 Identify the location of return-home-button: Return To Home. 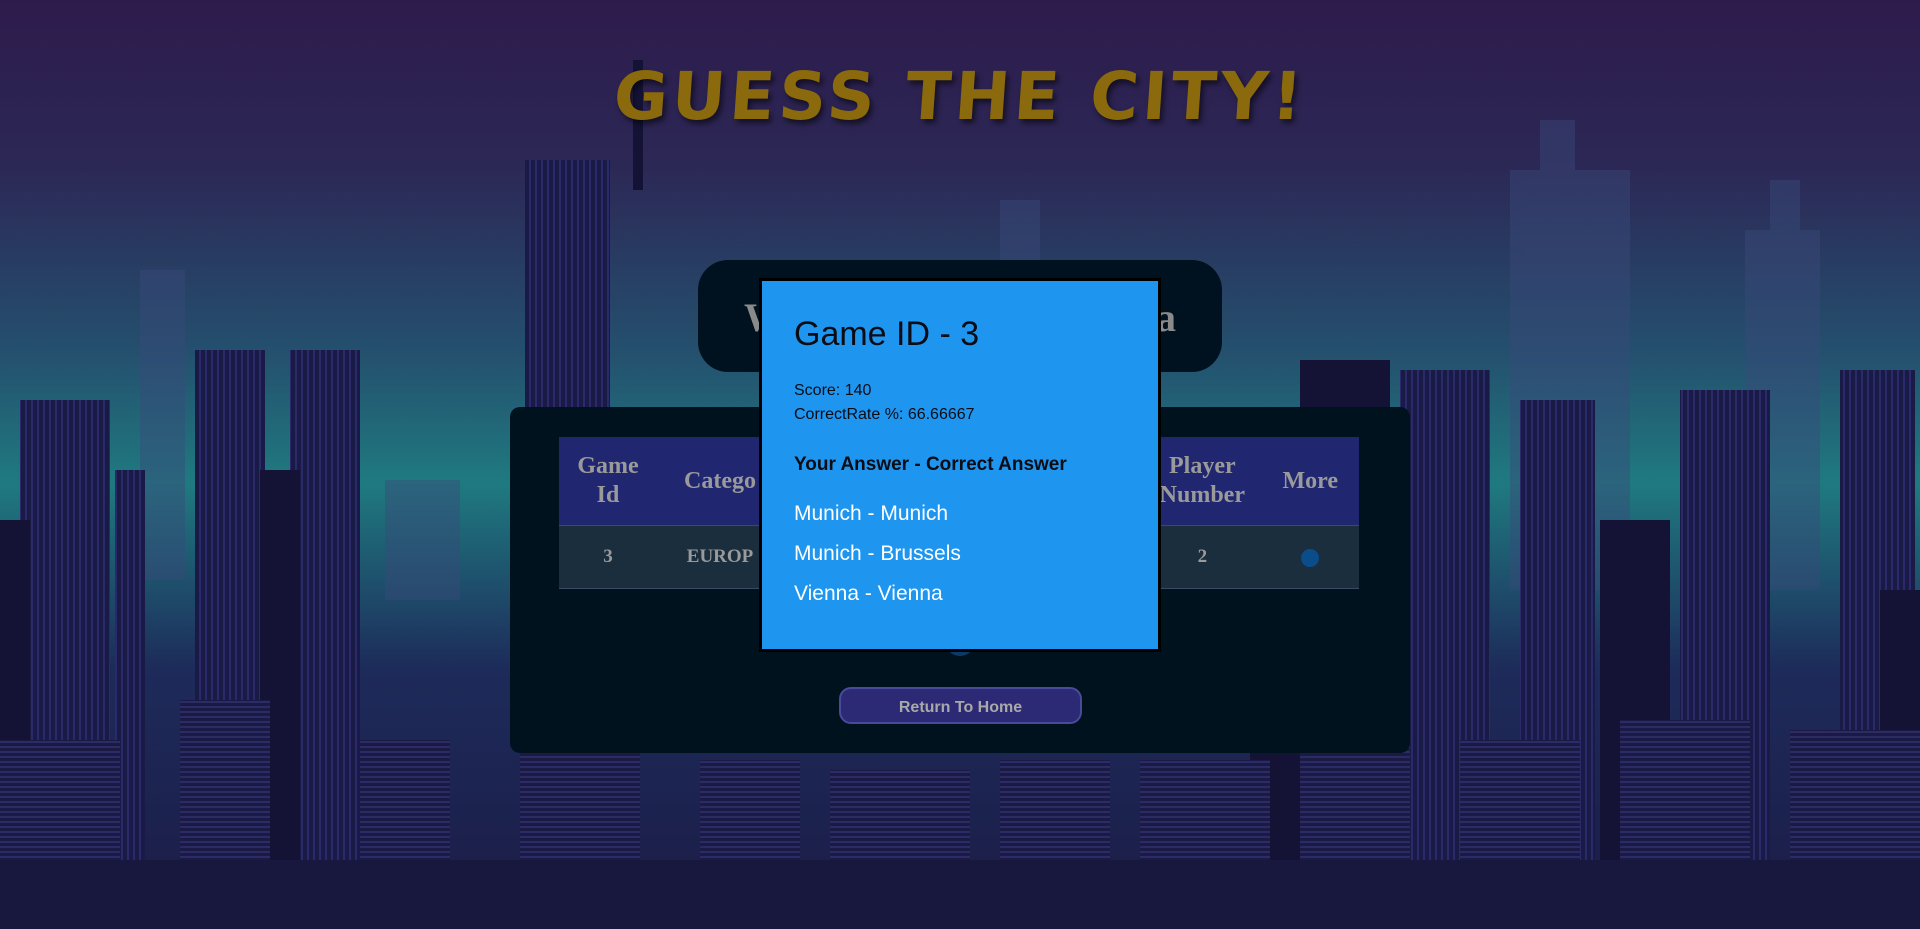
(960, 705).